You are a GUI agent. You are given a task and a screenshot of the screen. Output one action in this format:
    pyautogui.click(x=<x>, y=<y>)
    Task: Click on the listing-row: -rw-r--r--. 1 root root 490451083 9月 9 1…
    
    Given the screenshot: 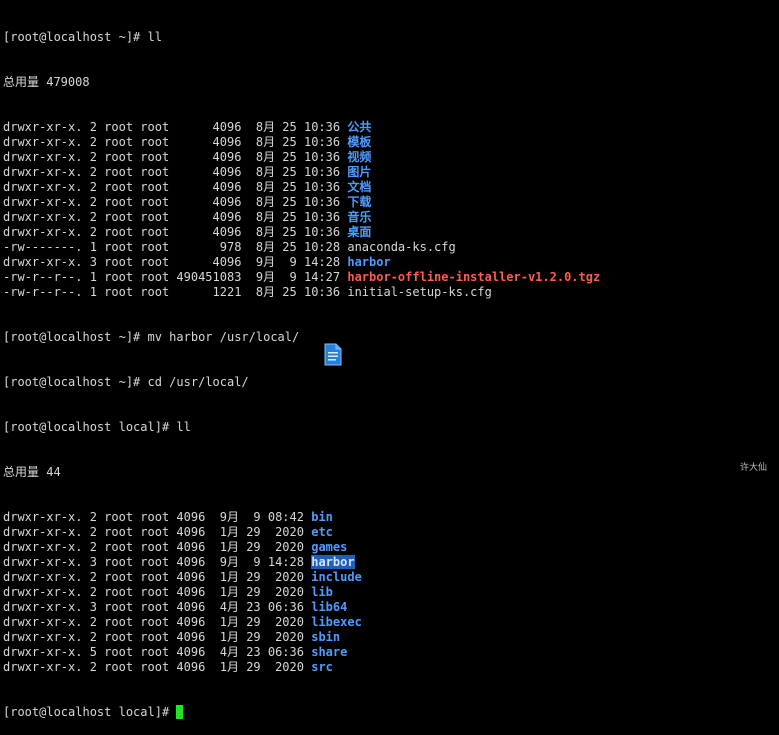 What is the action you would take?
    pyautogui.click(x=391, y=277)
    